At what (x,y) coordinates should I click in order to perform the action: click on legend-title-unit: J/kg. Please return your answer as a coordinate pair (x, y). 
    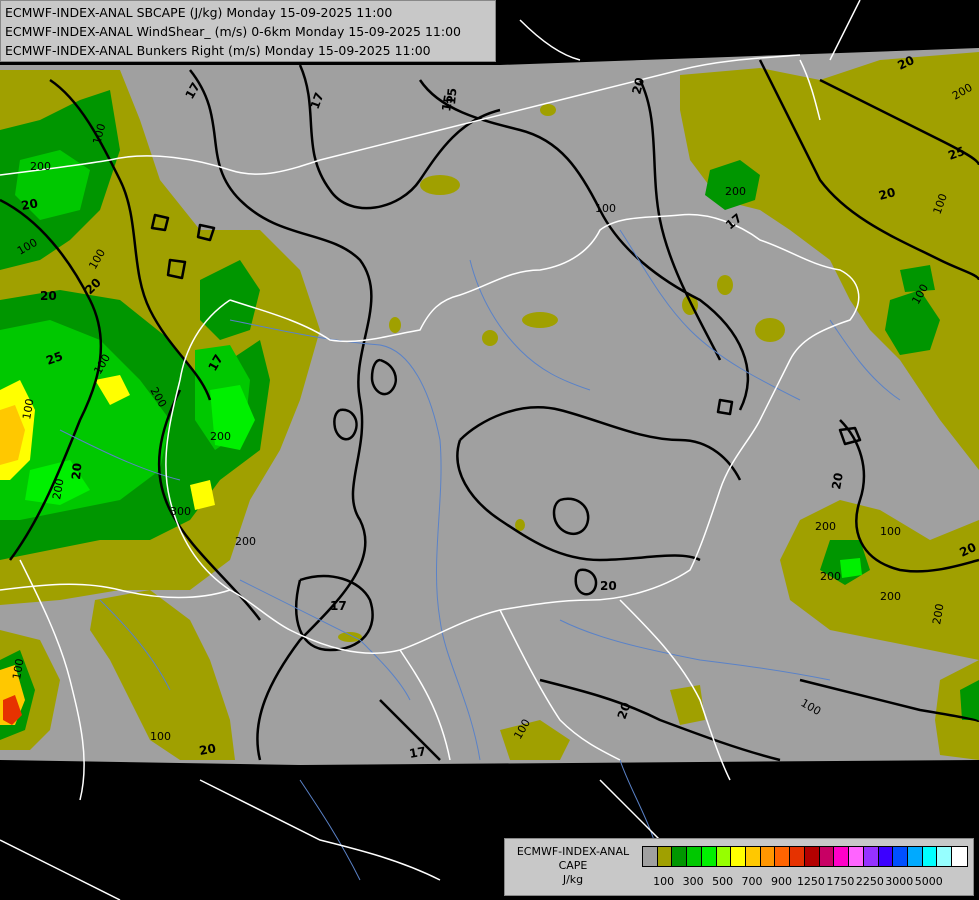
    Looking at the image, I should click on (573, 879).